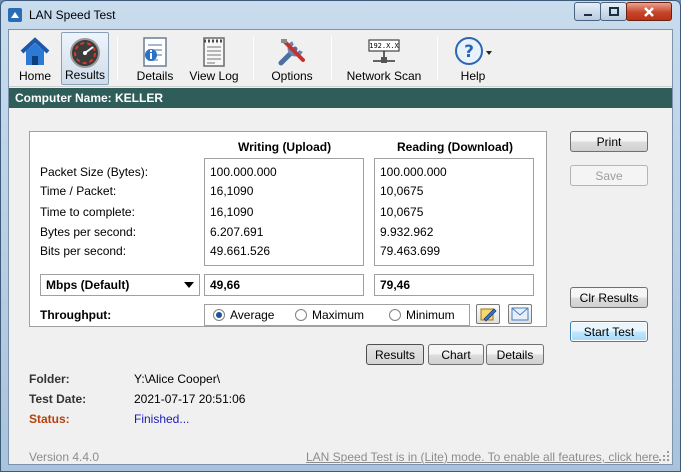 The height and width of the screenshot is (472, 681). Describe the element at coordinates (214, 52) in the screenshot. I see `log-icon` at that location.